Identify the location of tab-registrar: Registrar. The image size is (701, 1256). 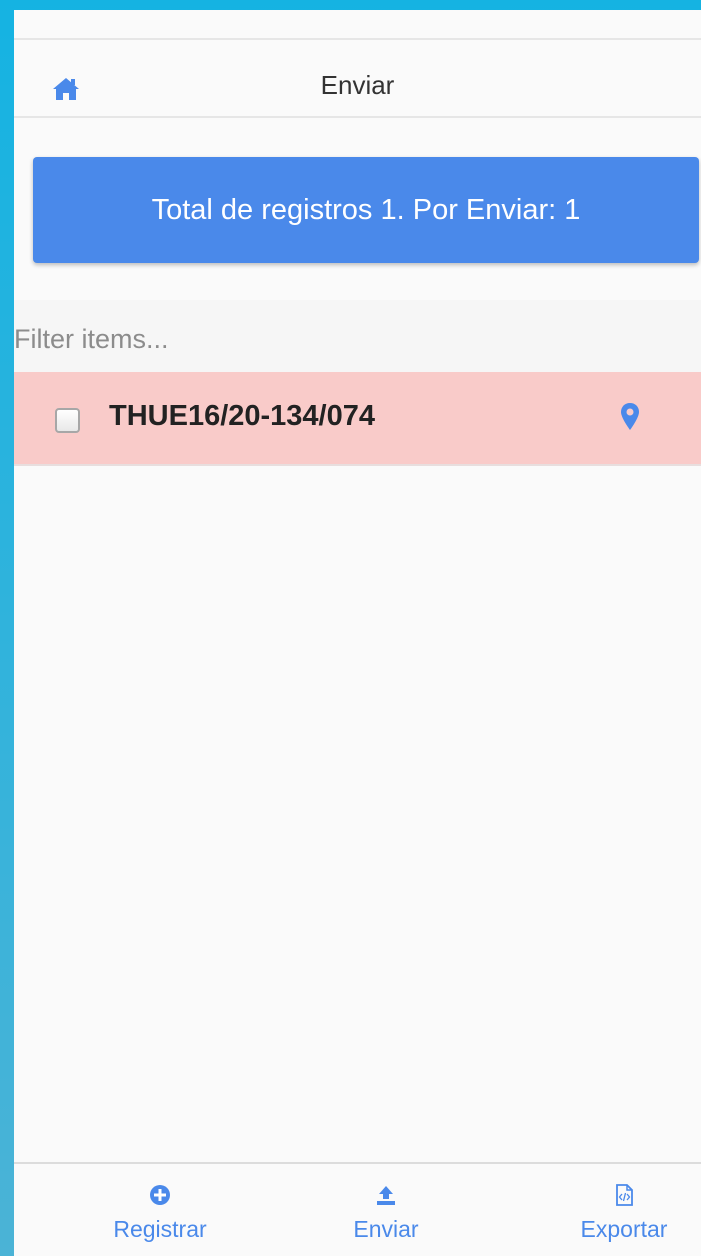
(160, 1210).